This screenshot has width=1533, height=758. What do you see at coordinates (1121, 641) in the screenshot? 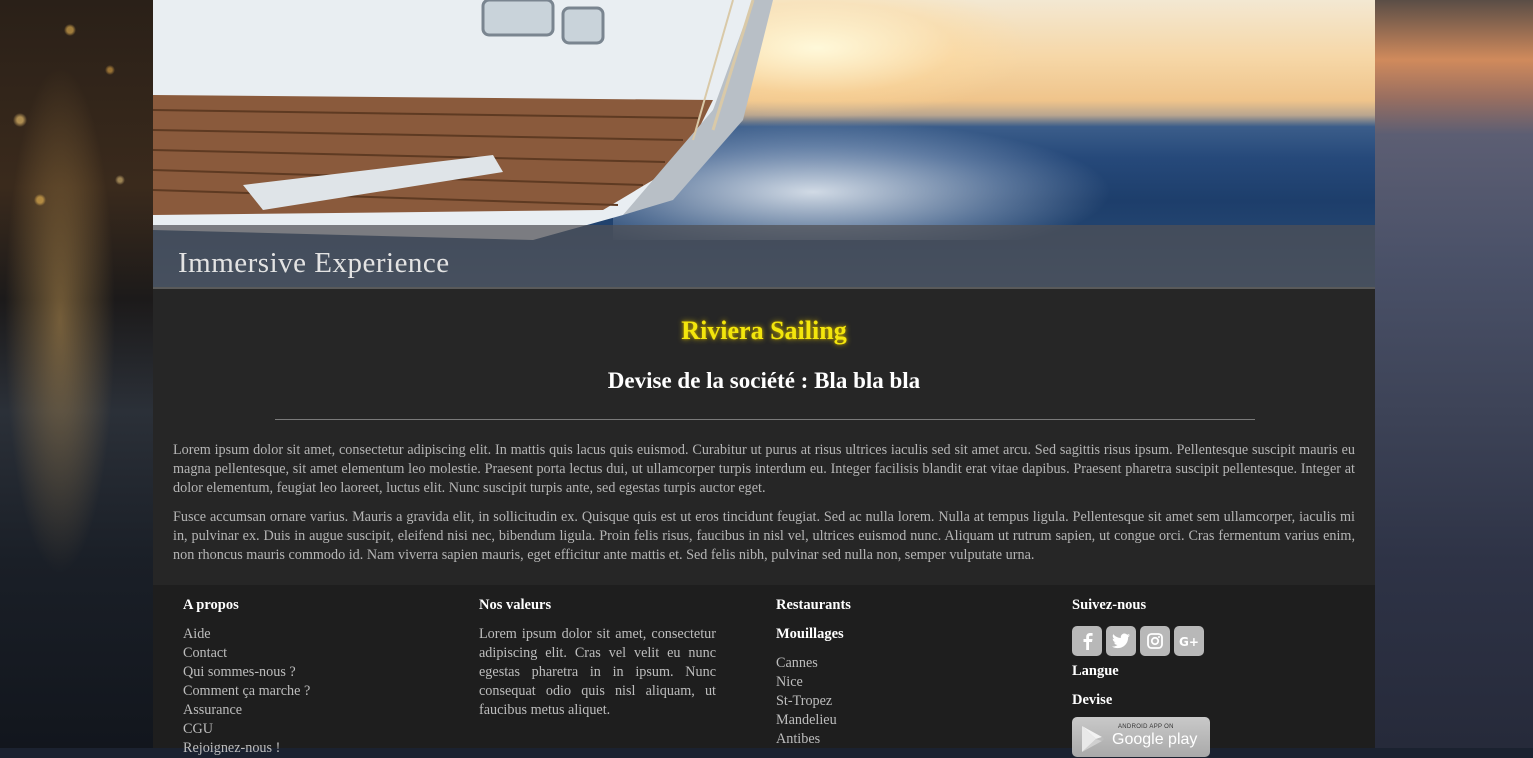
I see `twitter-icon` at bounding box center [1121, 641].